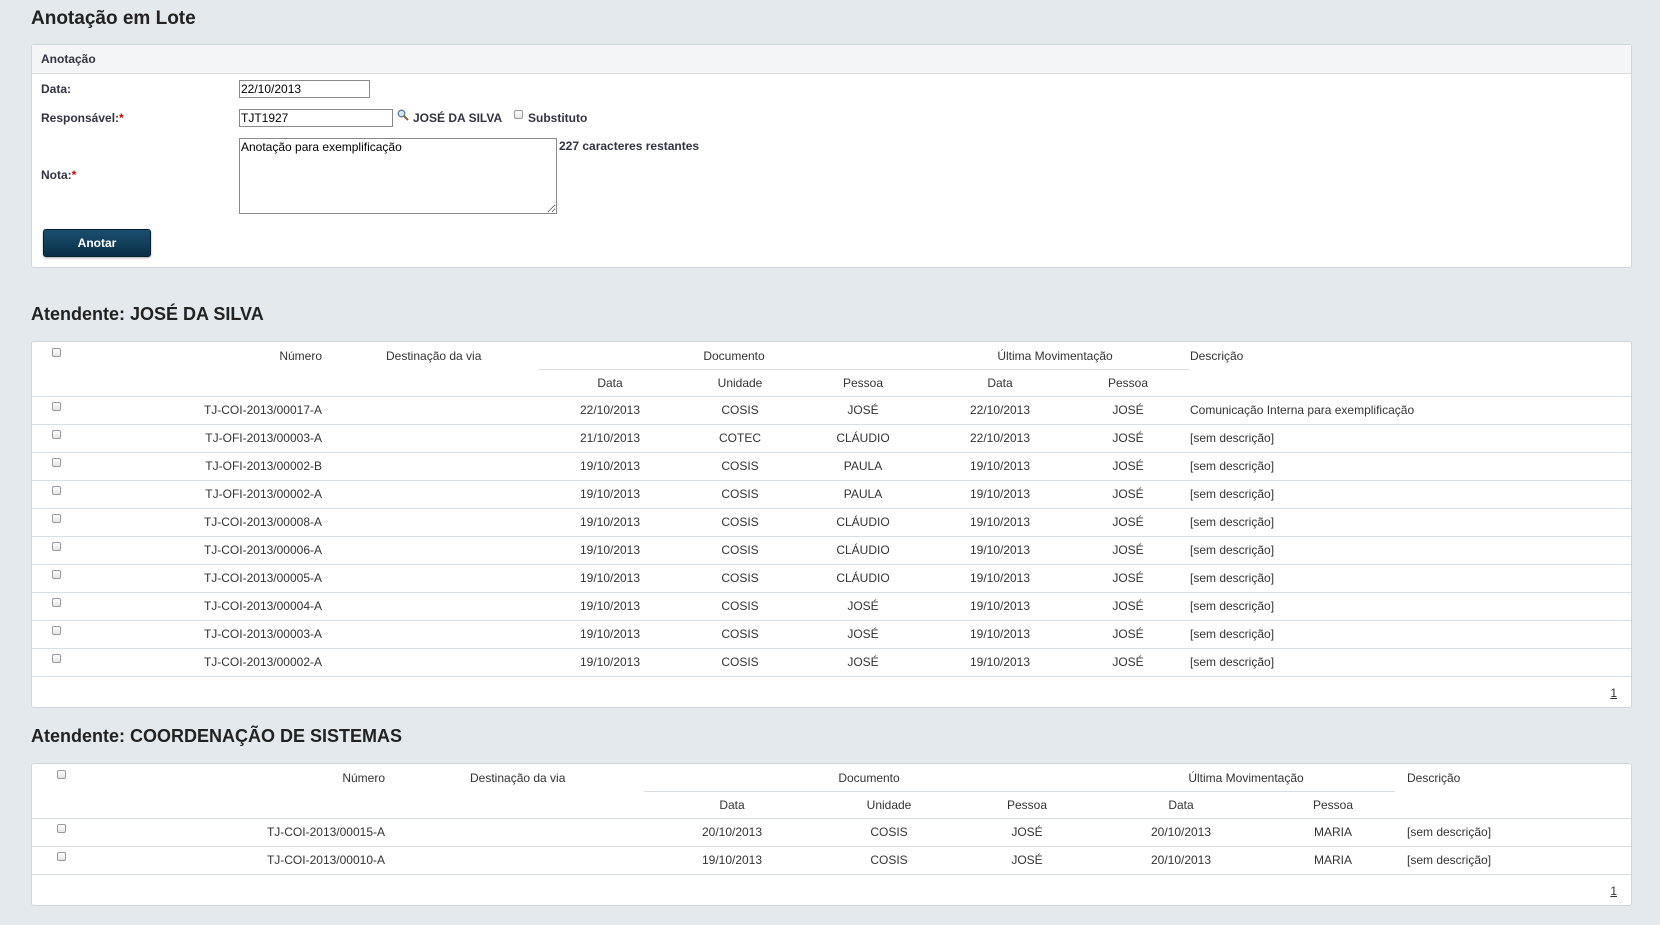  What do you see at coordinates (518, 114) in the screenshot?
I see `substituto-checkbox` at bounding box center [518, 114].